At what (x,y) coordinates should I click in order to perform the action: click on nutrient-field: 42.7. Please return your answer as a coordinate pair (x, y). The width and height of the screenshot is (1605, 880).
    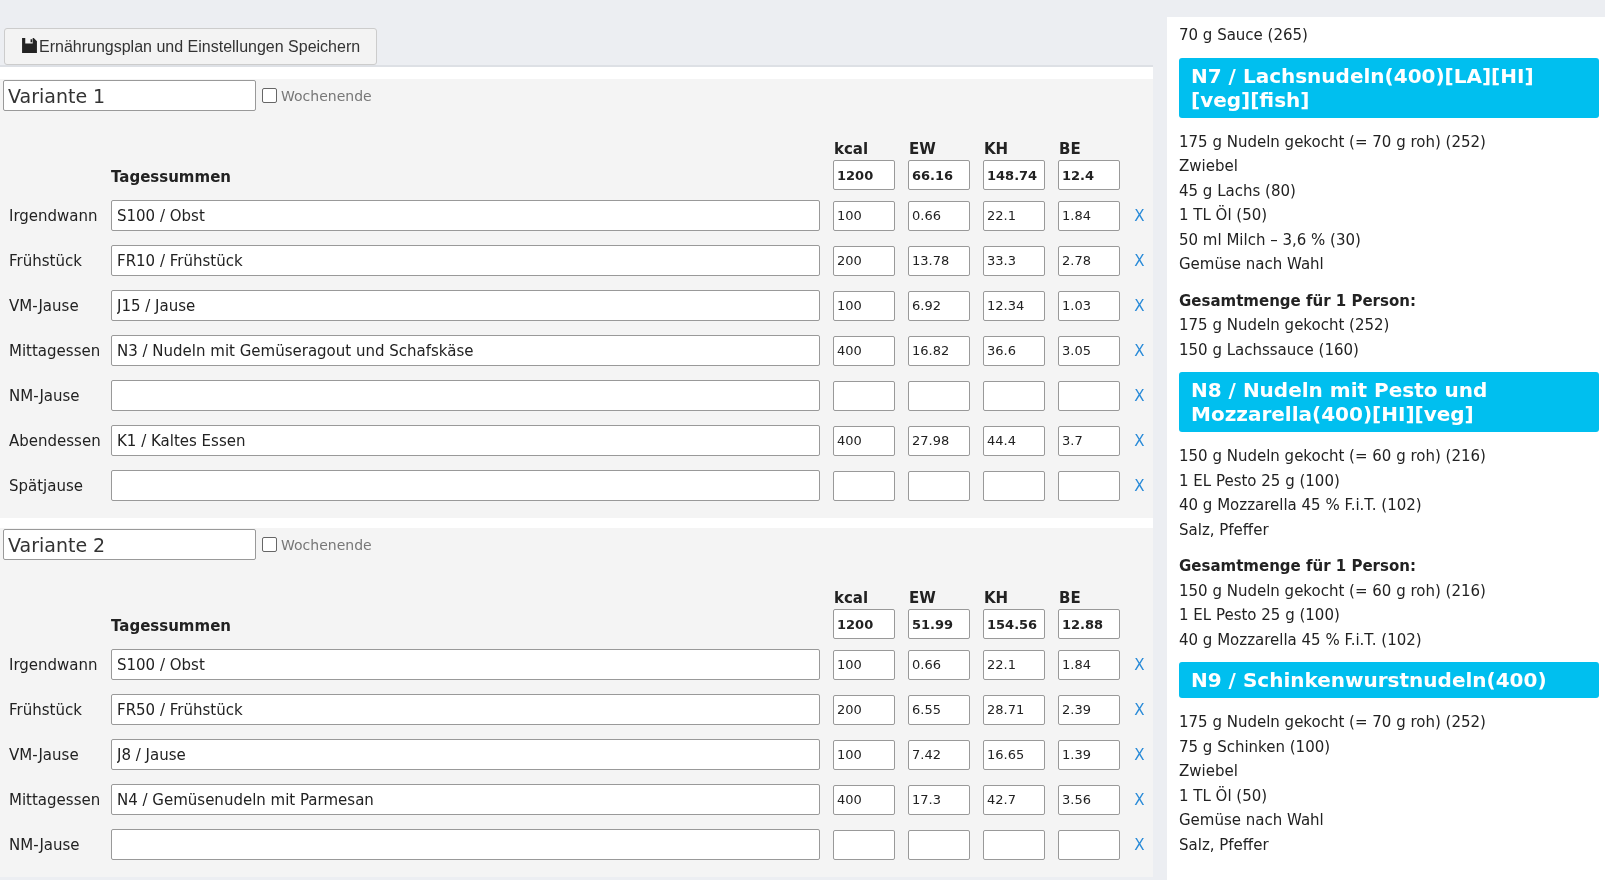
    Looking at the image, I should click on (1014, 799).